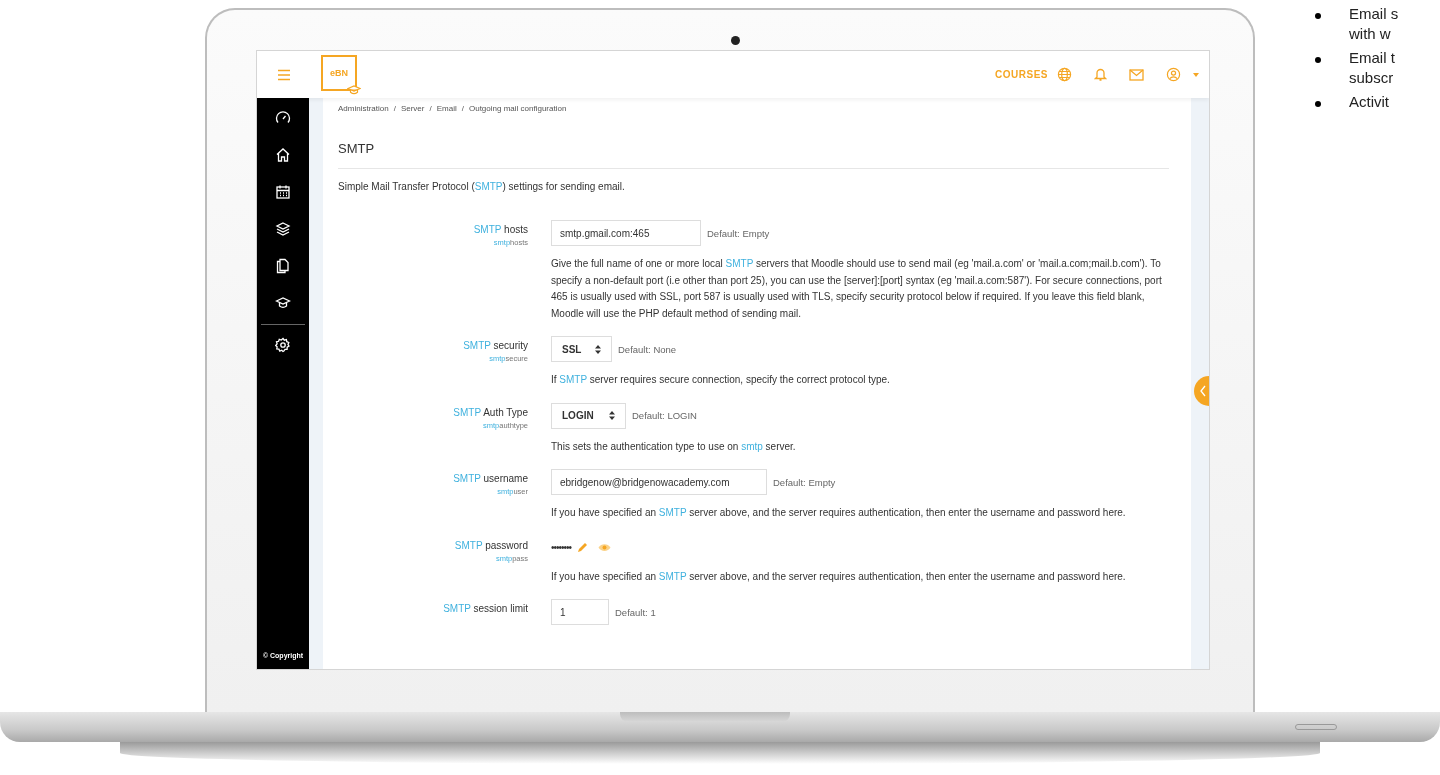 This screenshot has height=775, width=1440. What do you see at coordinates (674, 446) in the screenshot?
I see `setting-description: This sets the authentication type to use on smtp server.` at bounding box center [674, 446].